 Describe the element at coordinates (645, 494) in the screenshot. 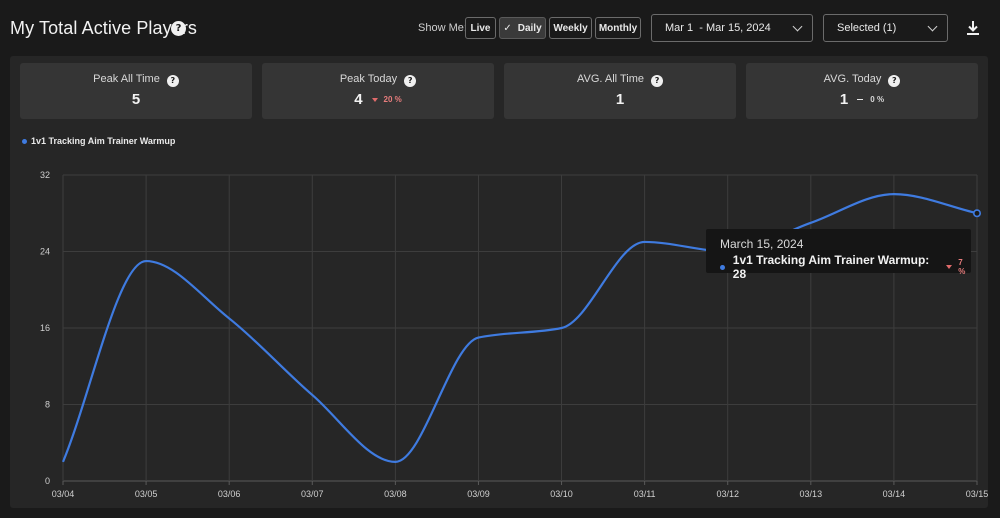

I see `x-tick-label: 03/11` at that location.